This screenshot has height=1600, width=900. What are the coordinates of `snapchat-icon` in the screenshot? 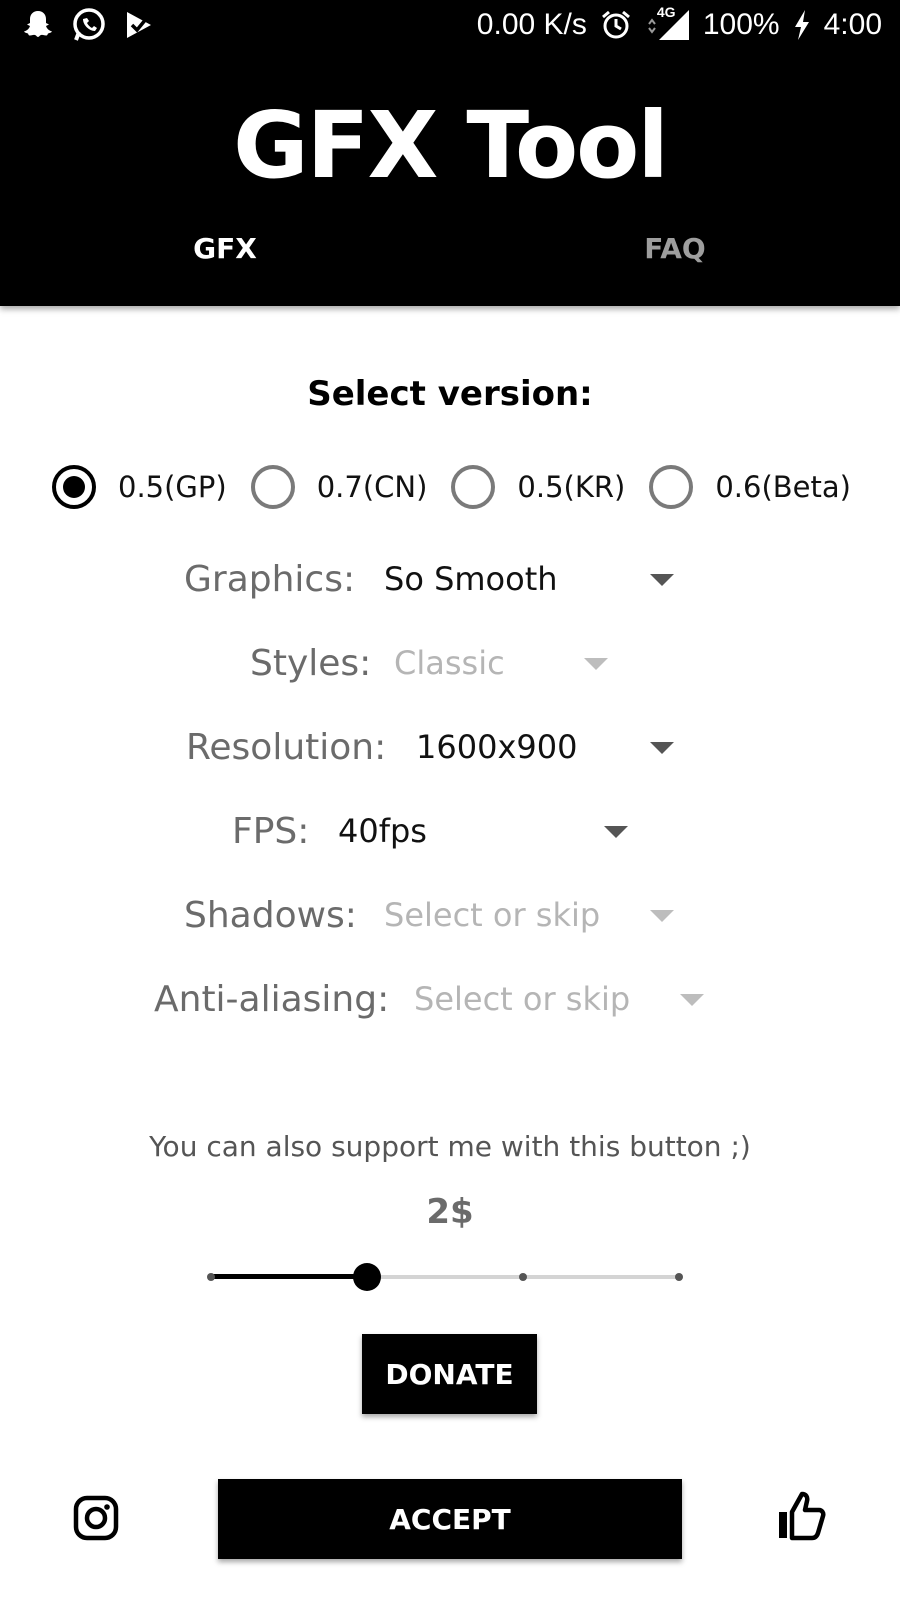 It's located at (38, 25).